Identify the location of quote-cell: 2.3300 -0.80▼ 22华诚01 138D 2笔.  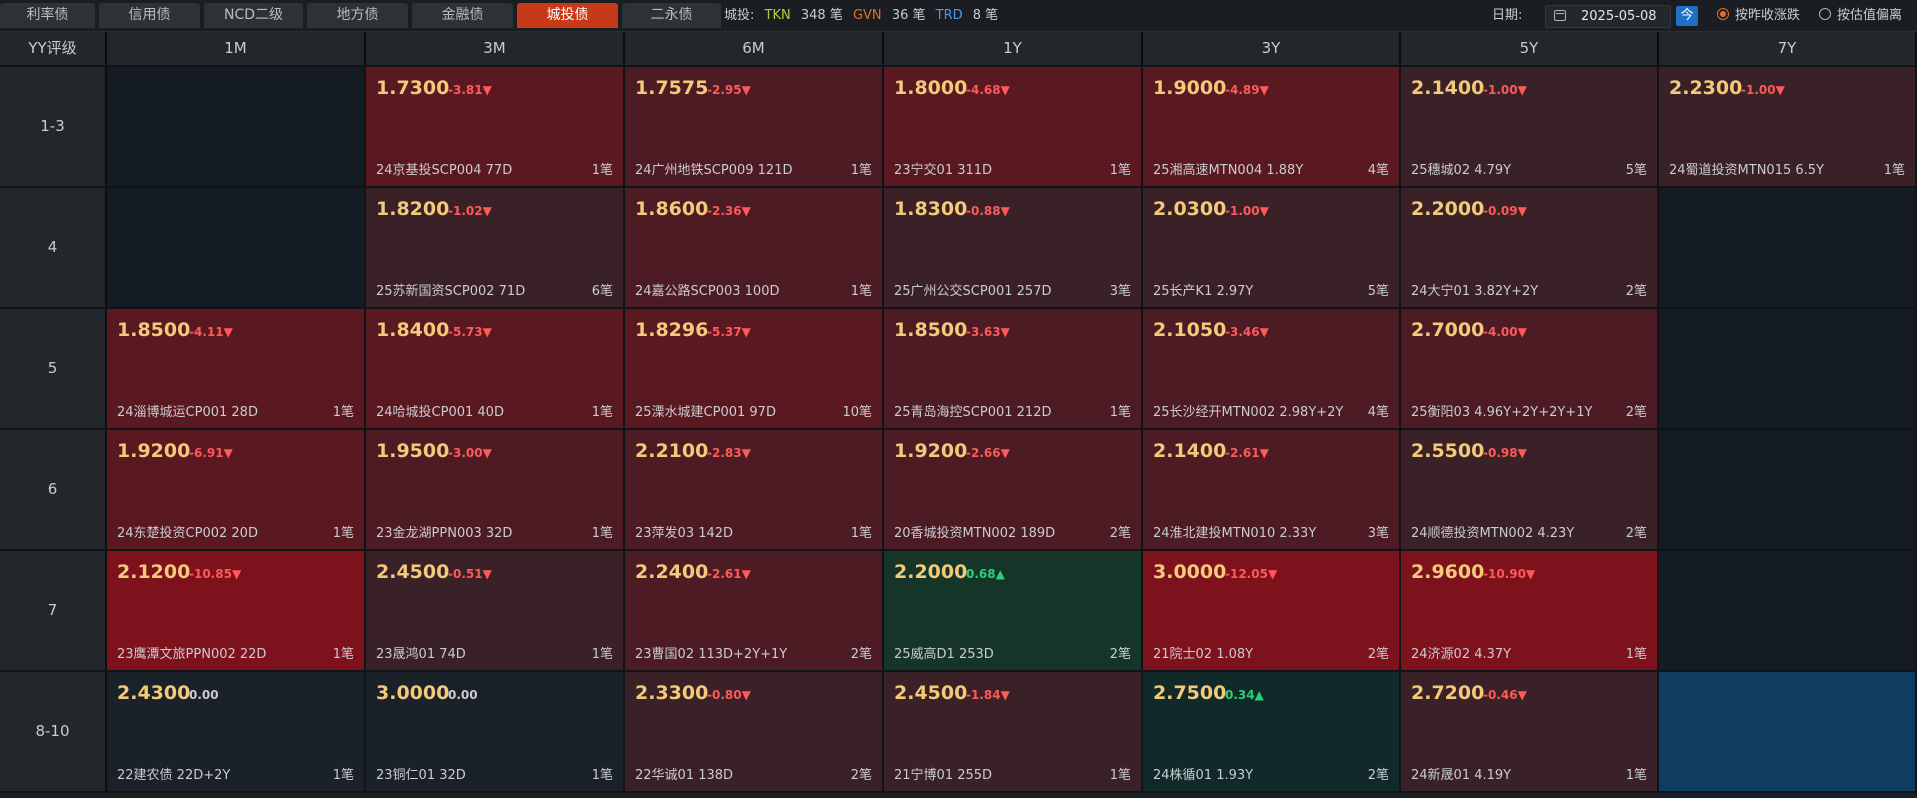
(753, 731).